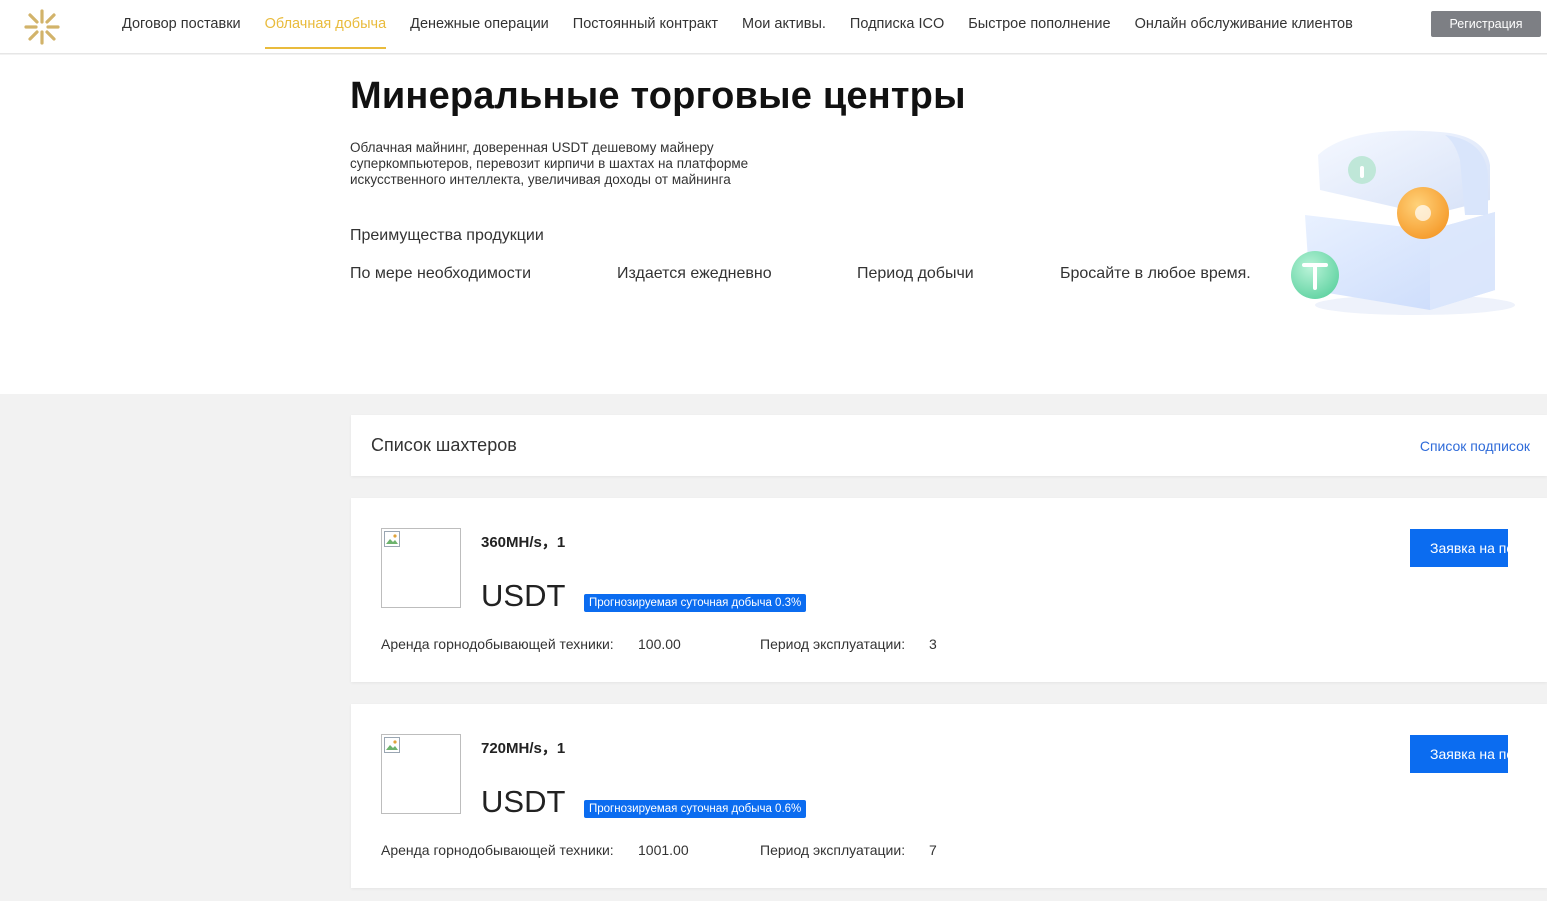 Image resolution: width=1547 pixels, height=901 pixels. What do you see at coordinates (326, 27) in the screenshot?
I see `nav-item-cloud-mining: Облачная добыча` at bounding box center [326, 27].